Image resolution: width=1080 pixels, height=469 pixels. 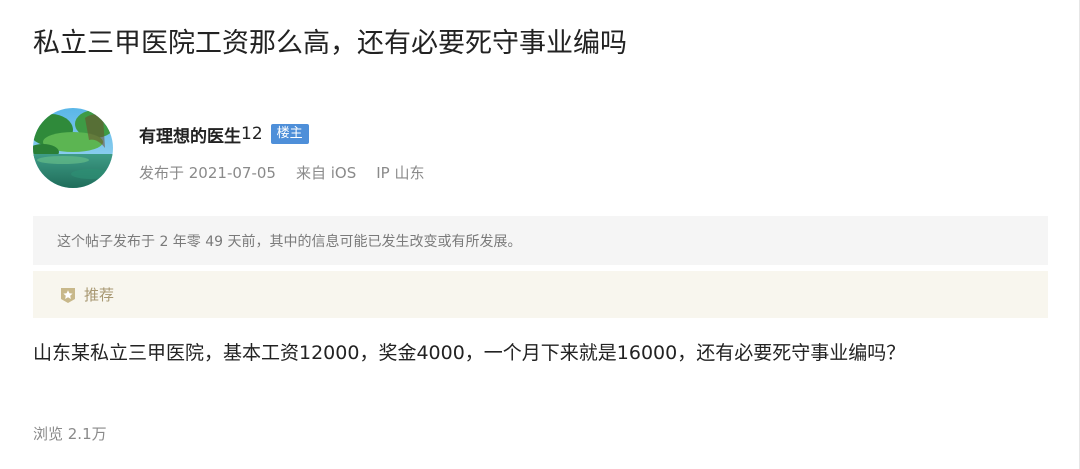 What do you see at coordinates (330, 43) in the screenshot?
I see `post-title: 私立三甲医院工资那么高，还有必要死守事业编吗` at bounding box center [330, 43].